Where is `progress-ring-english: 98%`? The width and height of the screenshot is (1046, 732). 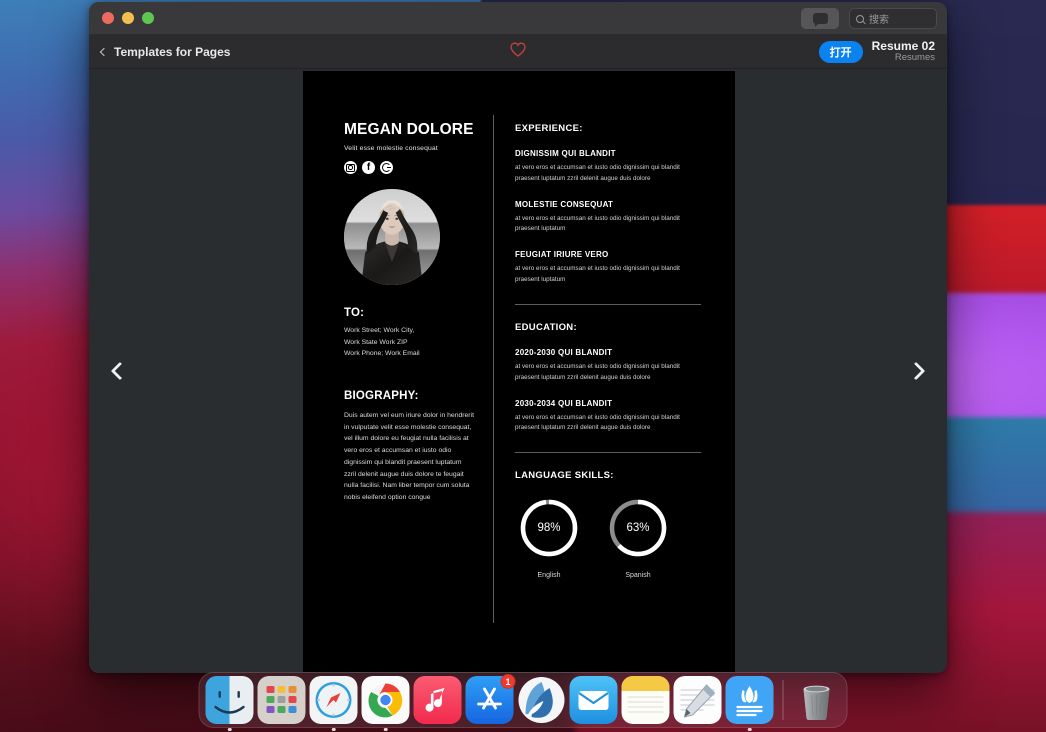 progress-ring-english: 98% is located at coordinates (549, 528).